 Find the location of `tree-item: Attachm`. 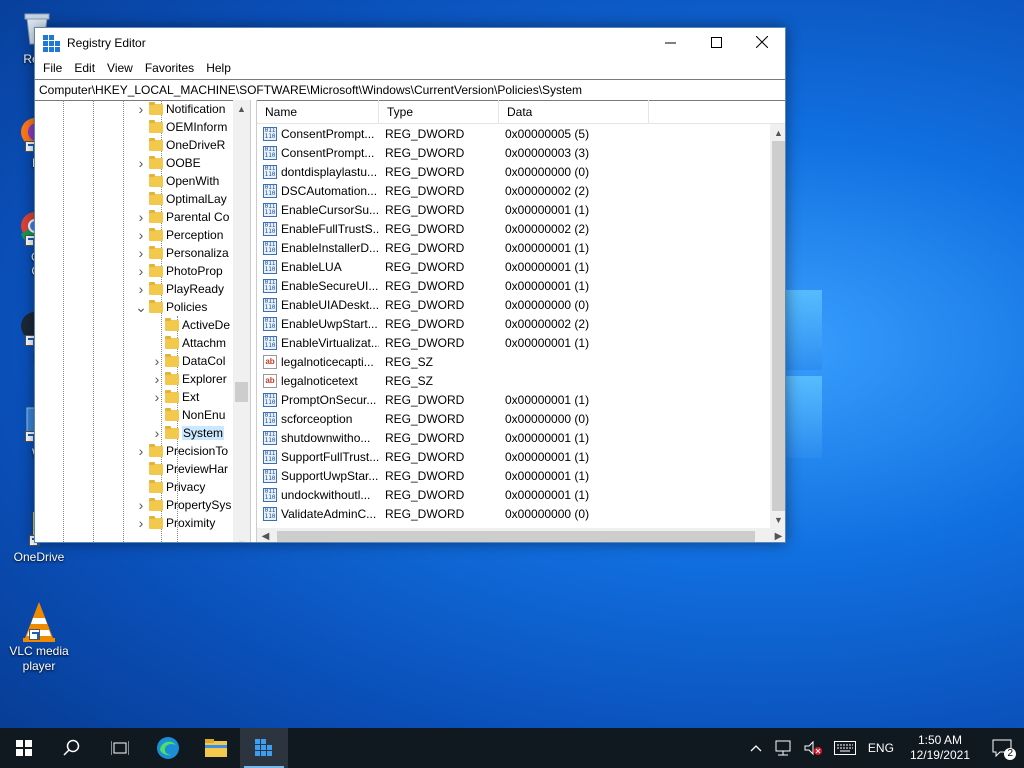

tree-item: Attachm is located at coordinates (188, 343).